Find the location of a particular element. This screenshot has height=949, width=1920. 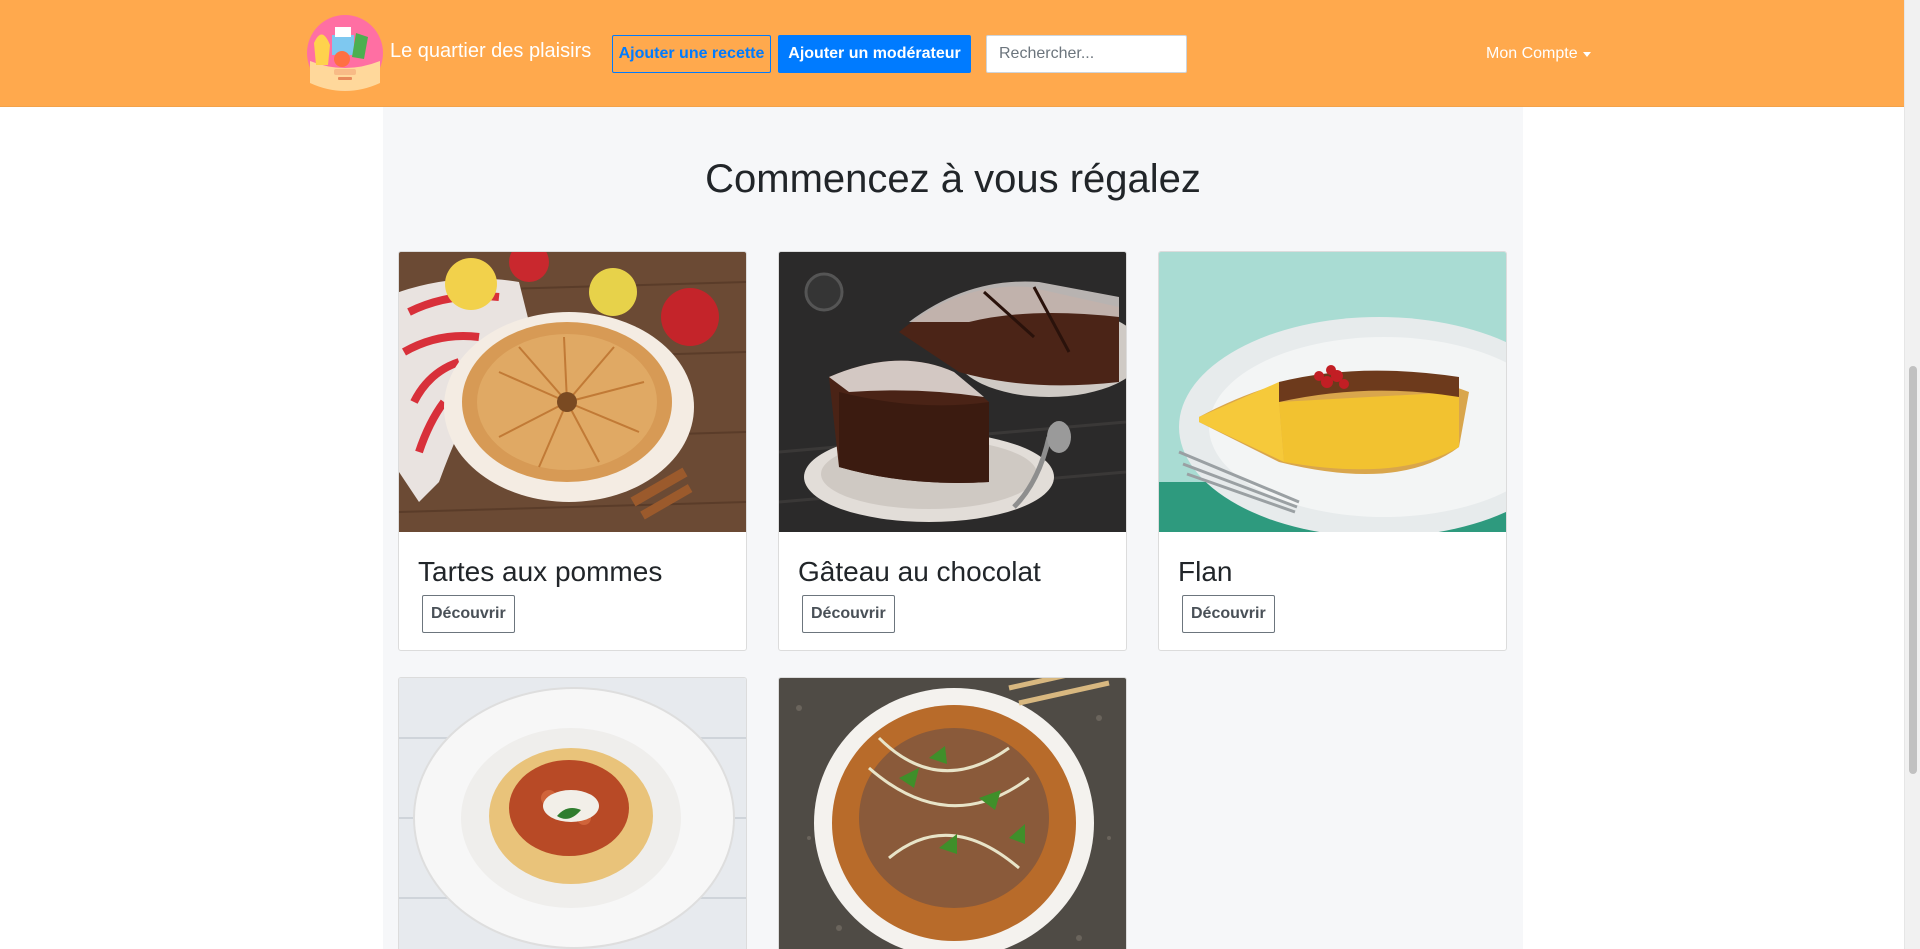

card-title: Flan is located at coordinates (1205, 571).